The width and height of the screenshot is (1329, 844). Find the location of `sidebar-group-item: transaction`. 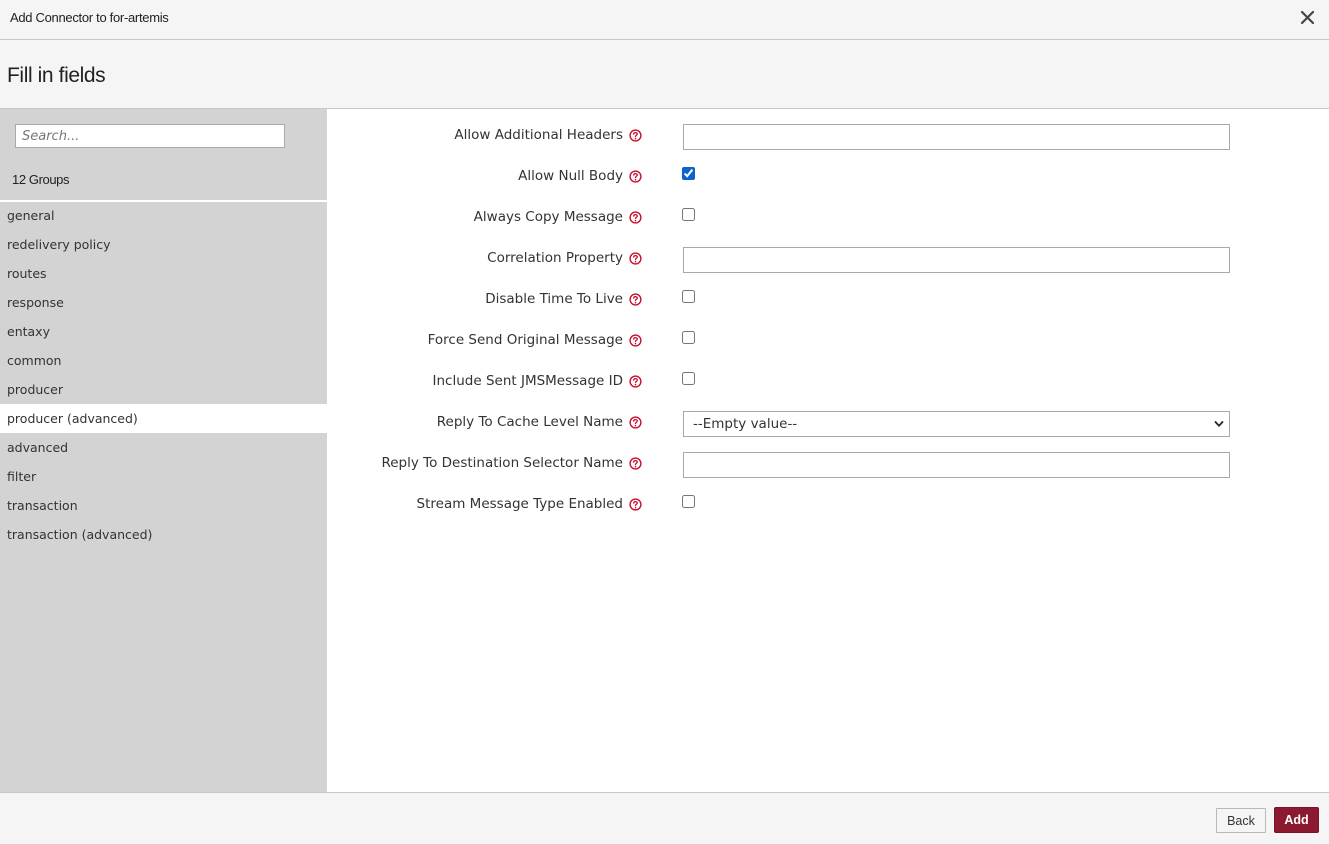

sidebar-group-item: transaction is located at coordinates (163, 505).